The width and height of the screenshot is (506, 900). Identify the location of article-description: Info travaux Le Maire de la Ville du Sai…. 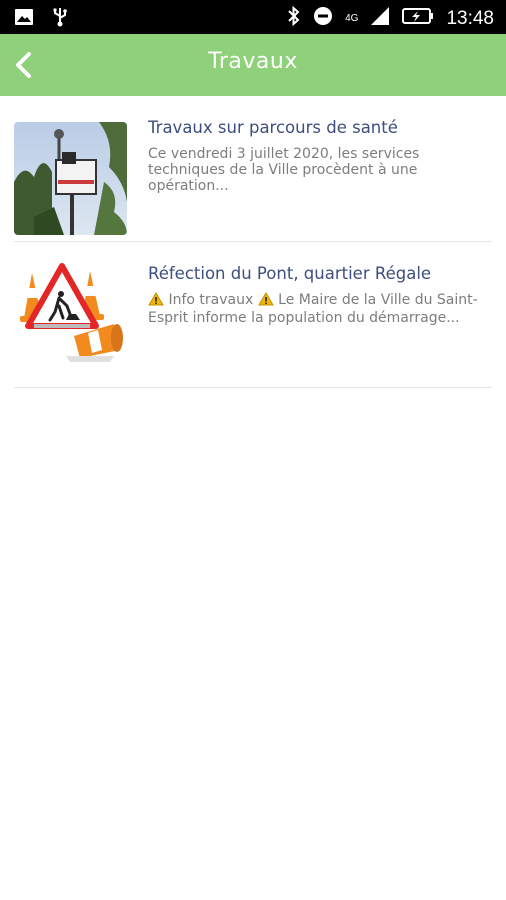
(320, 309).